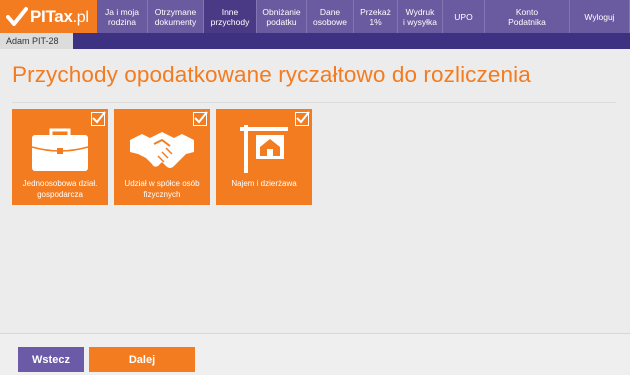 The width and height of the screenshot is (630, 375). I want to click on user-tab: Adam PIT-28, so click(36, 41).